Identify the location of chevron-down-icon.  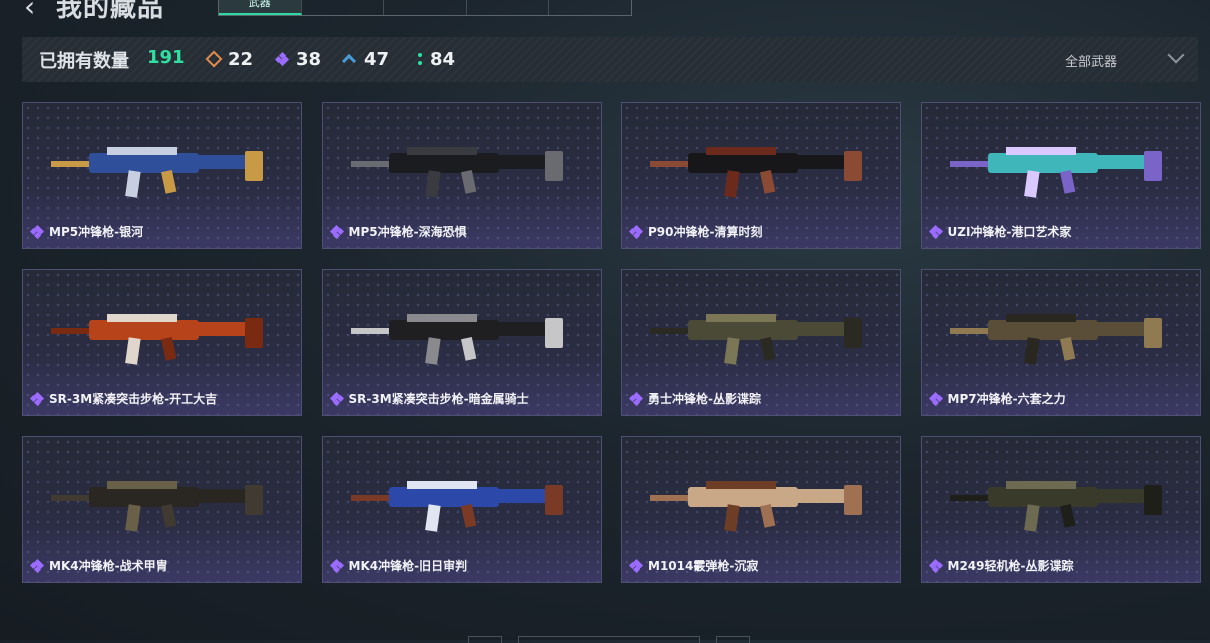
(1176, 55).